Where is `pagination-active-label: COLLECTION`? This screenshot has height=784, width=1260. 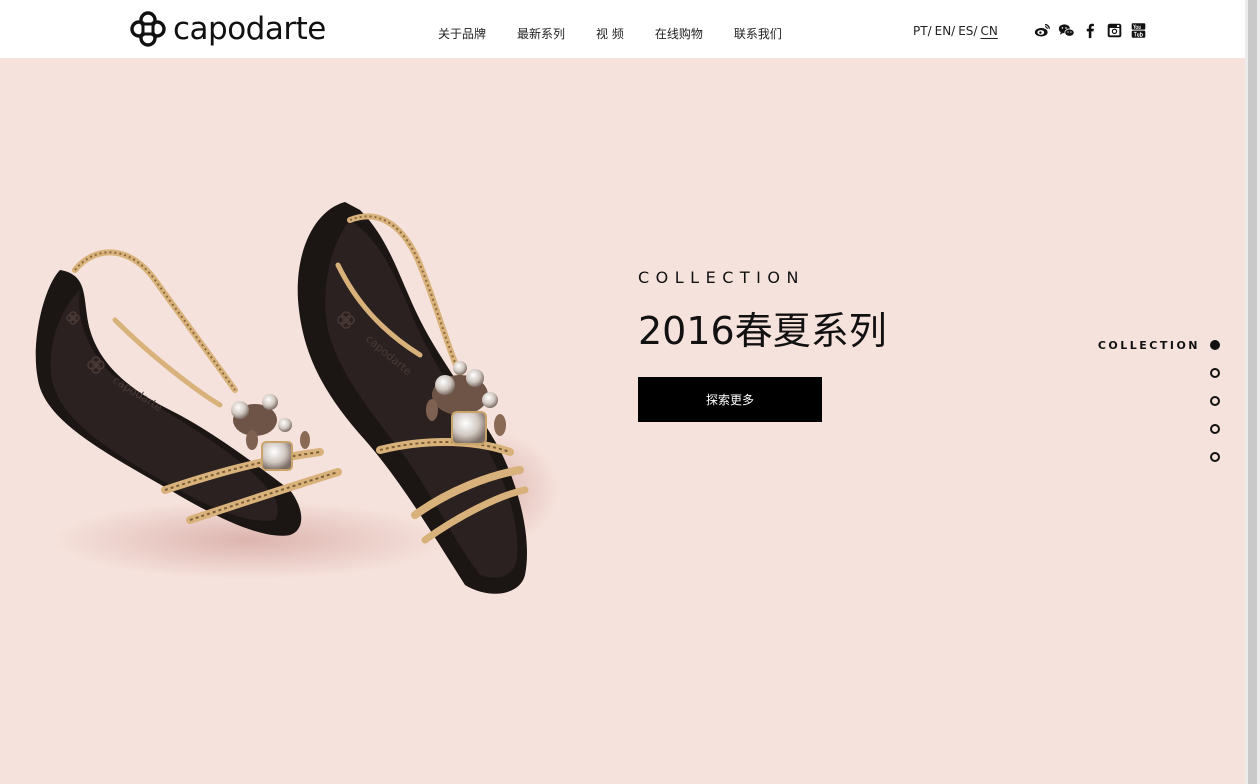
pagination-active-label: COLLECTION is located at coordinates (1148, 345).